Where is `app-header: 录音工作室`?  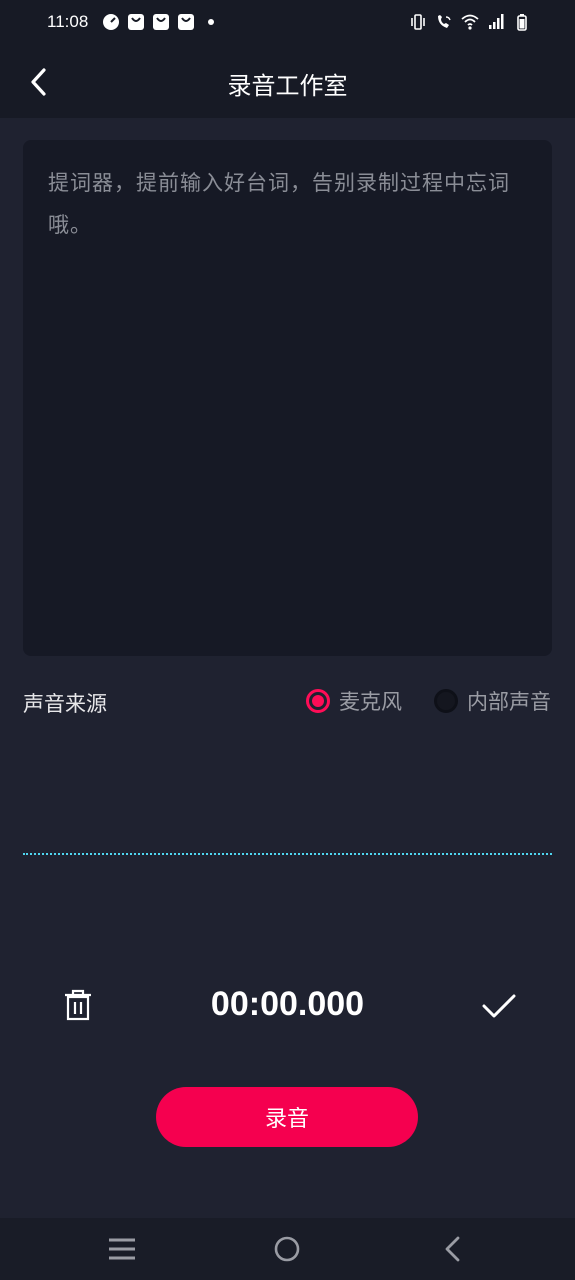
app-header: 录音工作室 is located at coordinates (287, 83).